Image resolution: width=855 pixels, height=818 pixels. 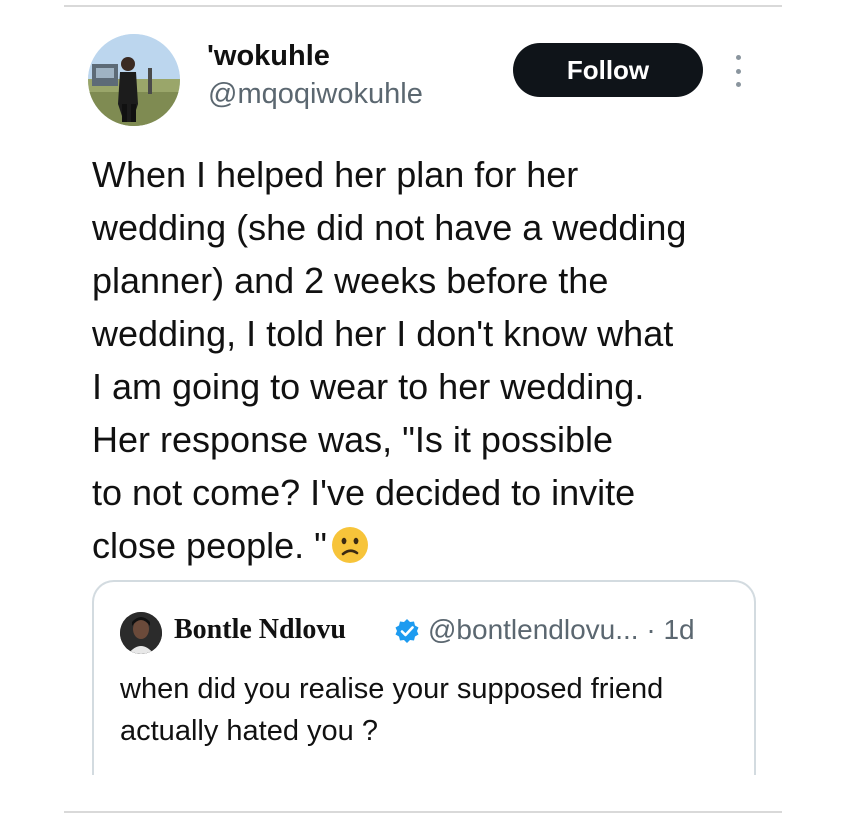 What do you see at coordinates (364, 492) in the screenshot?
I see `tweet-text-line: to not come? I've decided to invite` at bounding box center [364, 492].